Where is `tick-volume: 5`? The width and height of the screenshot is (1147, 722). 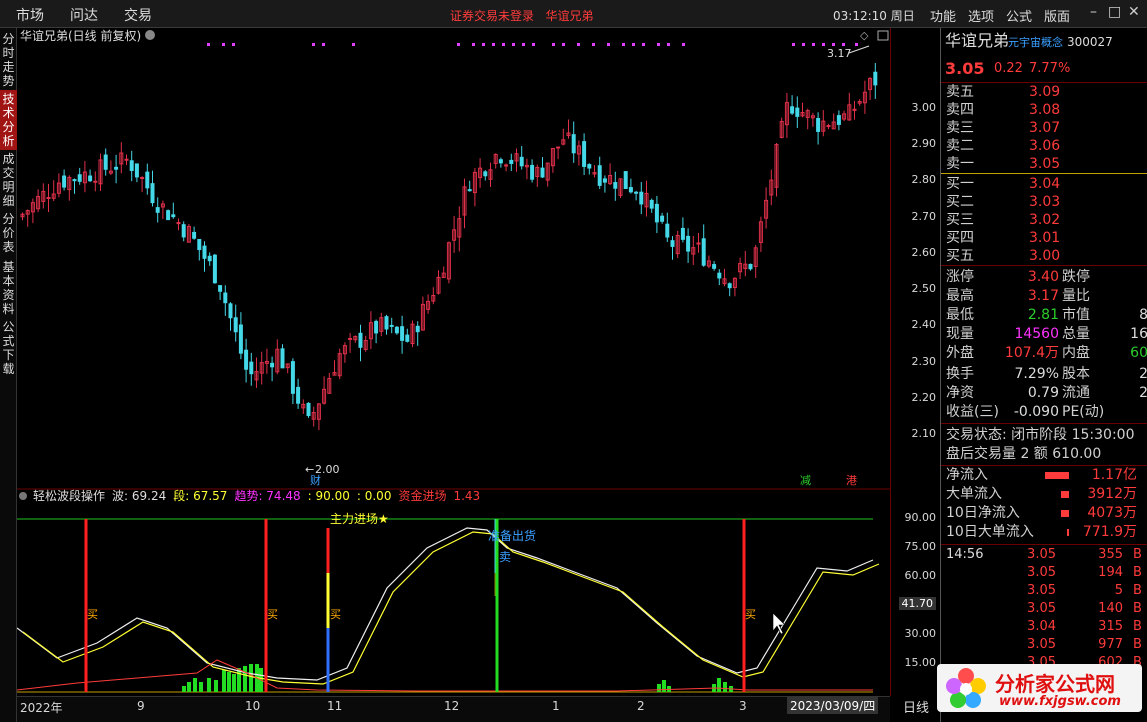
tick-volume: 5 is located at coordinates (1118, 590).